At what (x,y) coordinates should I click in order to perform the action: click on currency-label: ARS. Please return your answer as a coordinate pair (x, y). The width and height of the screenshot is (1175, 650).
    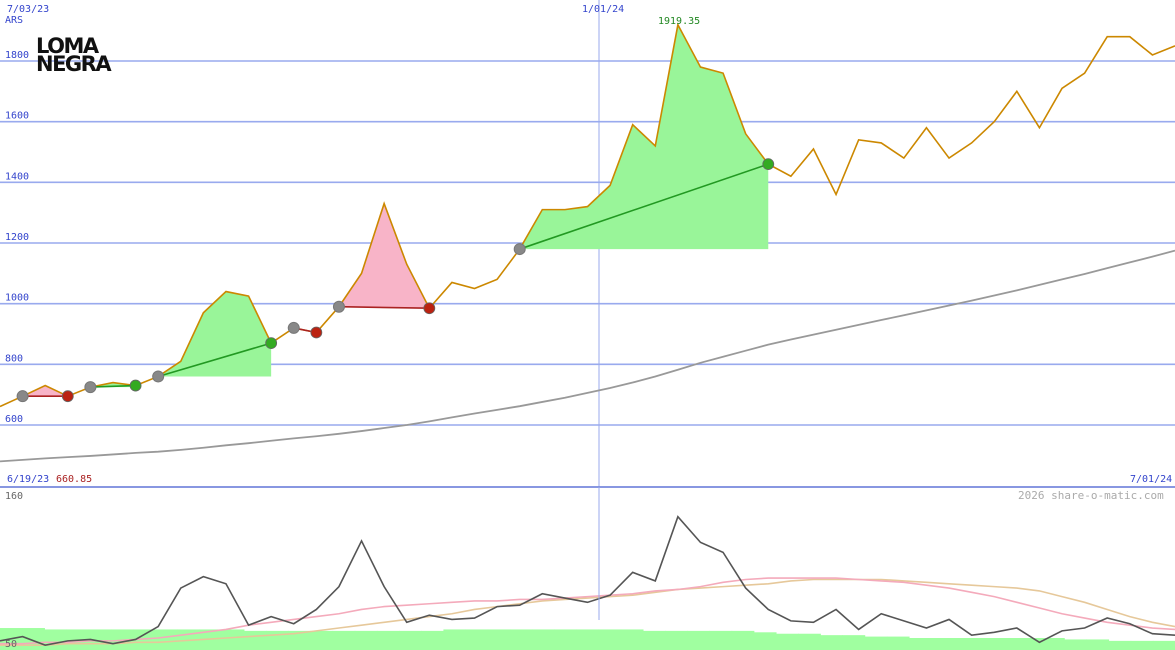
    Looking at the image, I should click on (14, 20).